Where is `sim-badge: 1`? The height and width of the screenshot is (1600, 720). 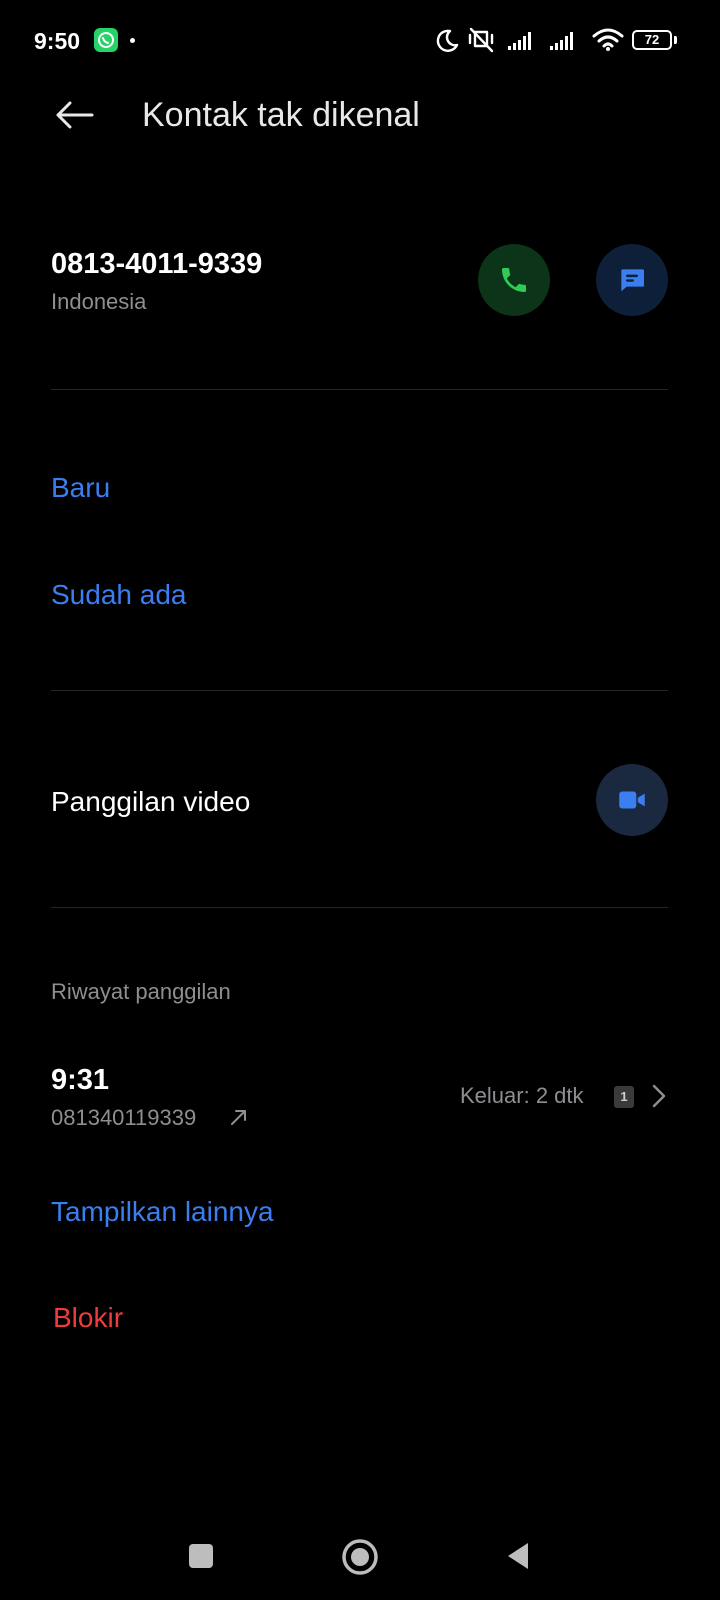 sim-badge: 1 is located at coordinates (624, 1097).